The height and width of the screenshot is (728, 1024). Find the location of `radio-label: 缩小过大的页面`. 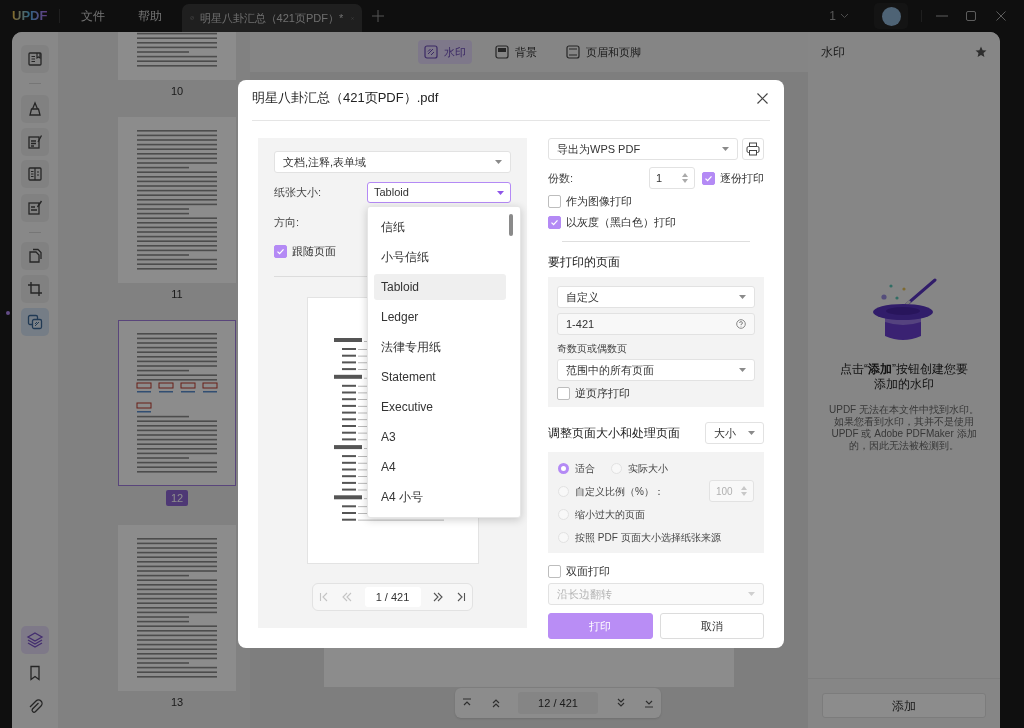

radio-label: 缩小过大的页面 is located at coordinates (610, 514).